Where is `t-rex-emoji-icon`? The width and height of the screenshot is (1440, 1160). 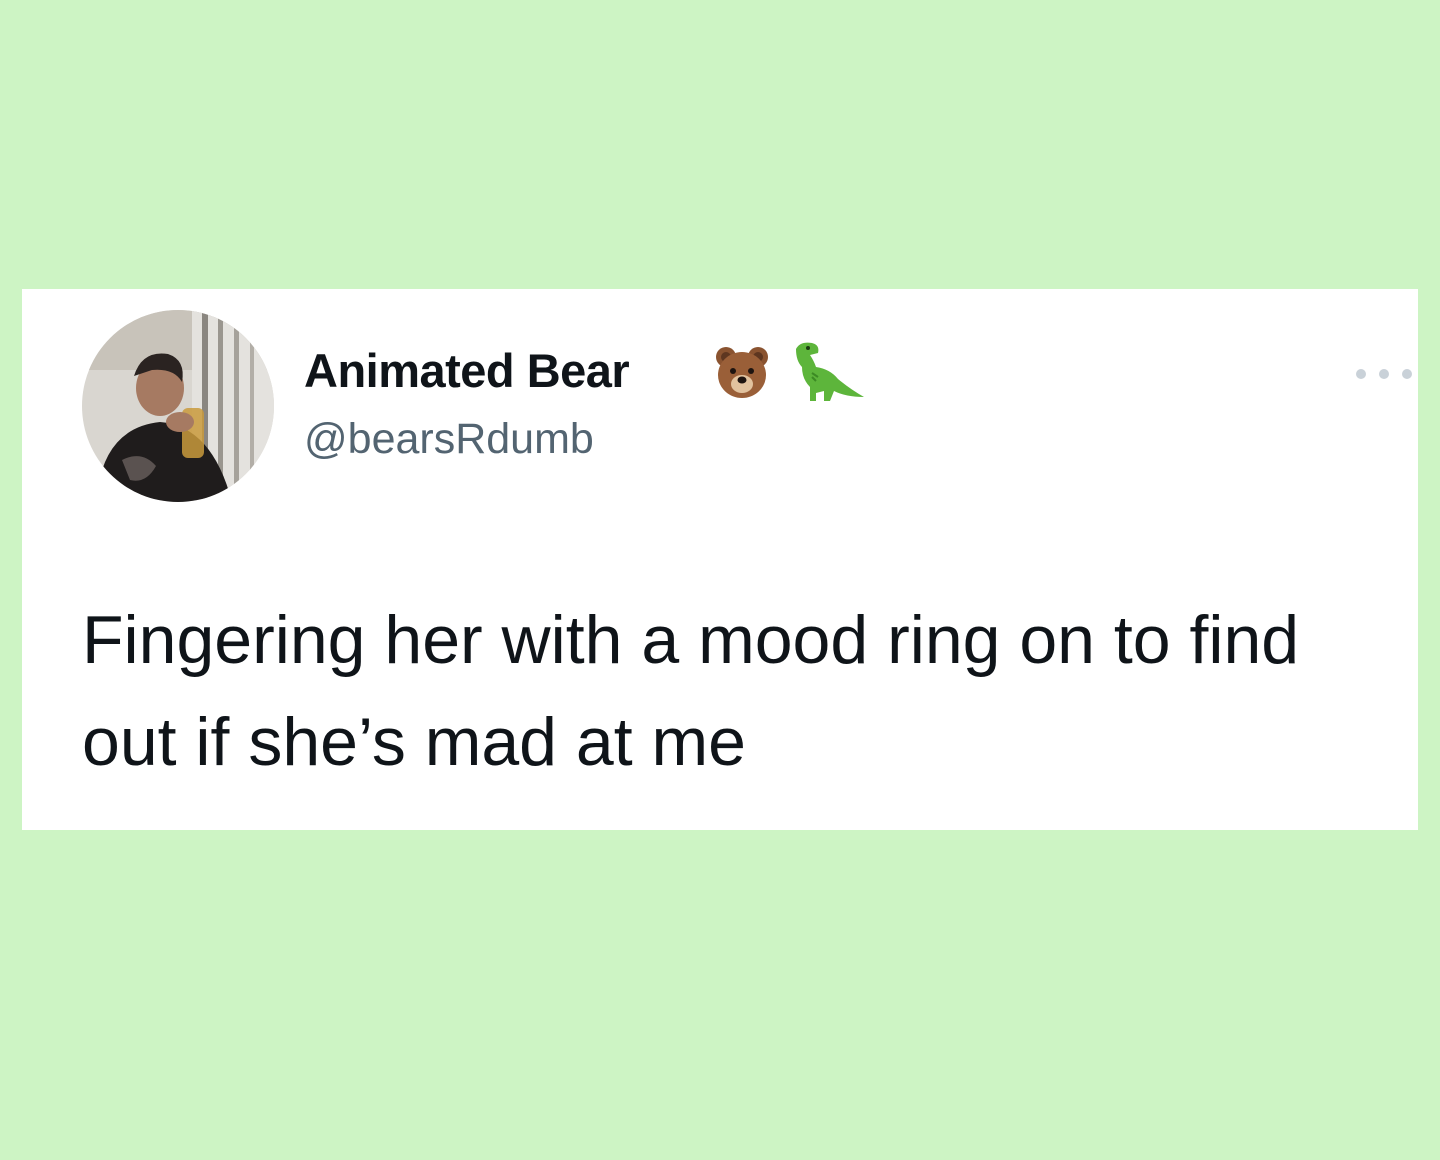
t-rex-emoji-icon is located at coordinates (830, 371).